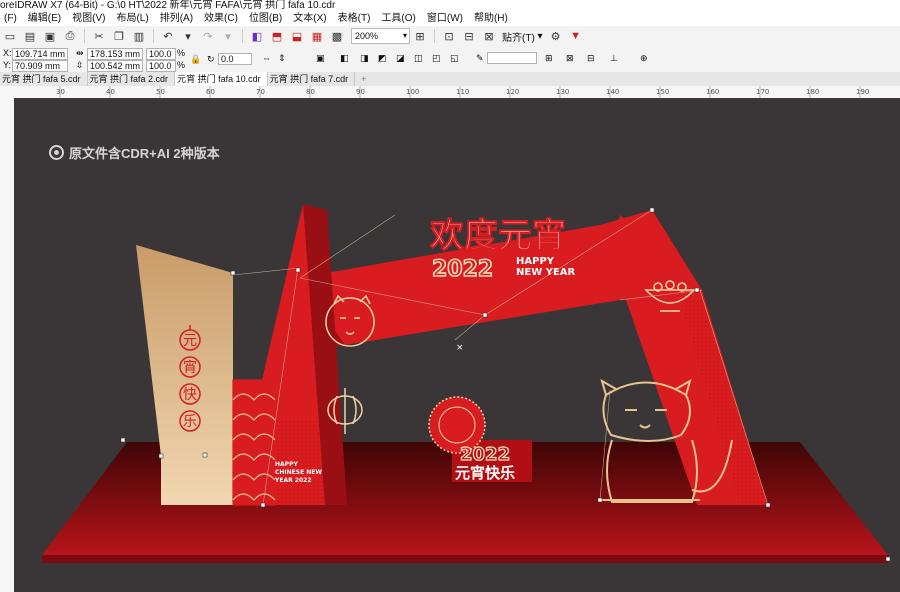  I want to click on redo-dropdown-icon: ▾, so click(228, 36).